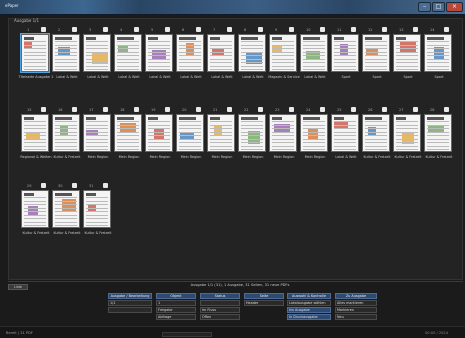  Describe the element at coordinates (176, 317) in the screenshot. I see `property-field: Abfrage` at that location.